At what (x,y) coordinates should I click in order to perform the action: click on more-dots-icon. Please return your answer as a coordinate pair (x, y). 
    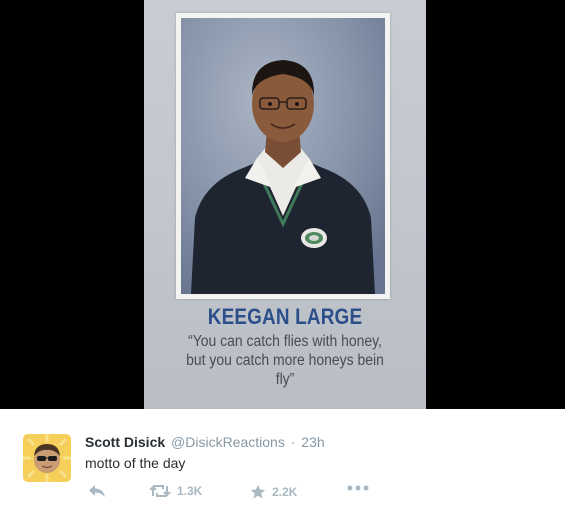
    Looking at the image, I should click on (358, 488).